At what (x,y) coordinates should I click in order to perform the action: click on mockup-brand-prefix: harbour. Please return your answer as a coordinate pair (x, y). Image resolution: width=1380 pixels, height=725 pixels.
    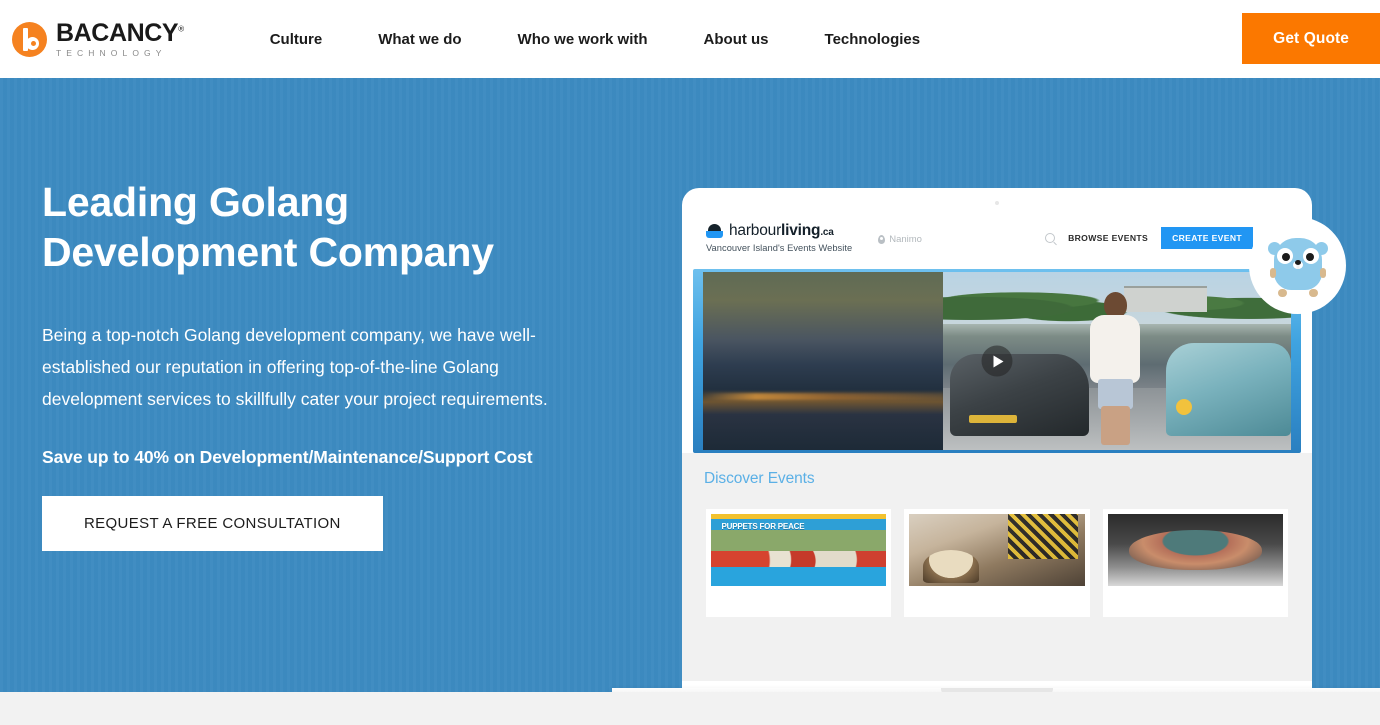
    Looking at the image, I should click on (755, 230).